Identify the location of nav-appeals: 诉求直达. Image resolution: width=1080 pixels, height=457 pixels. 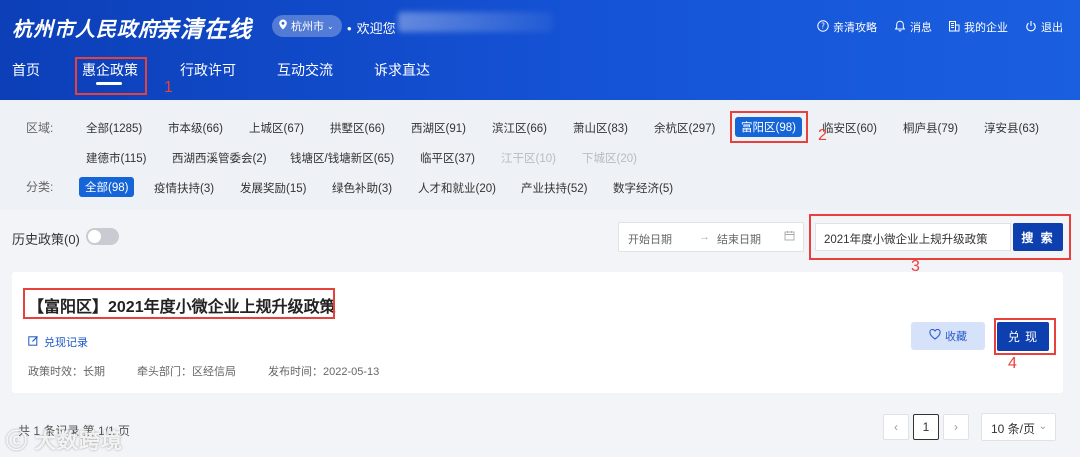
(402, 70).